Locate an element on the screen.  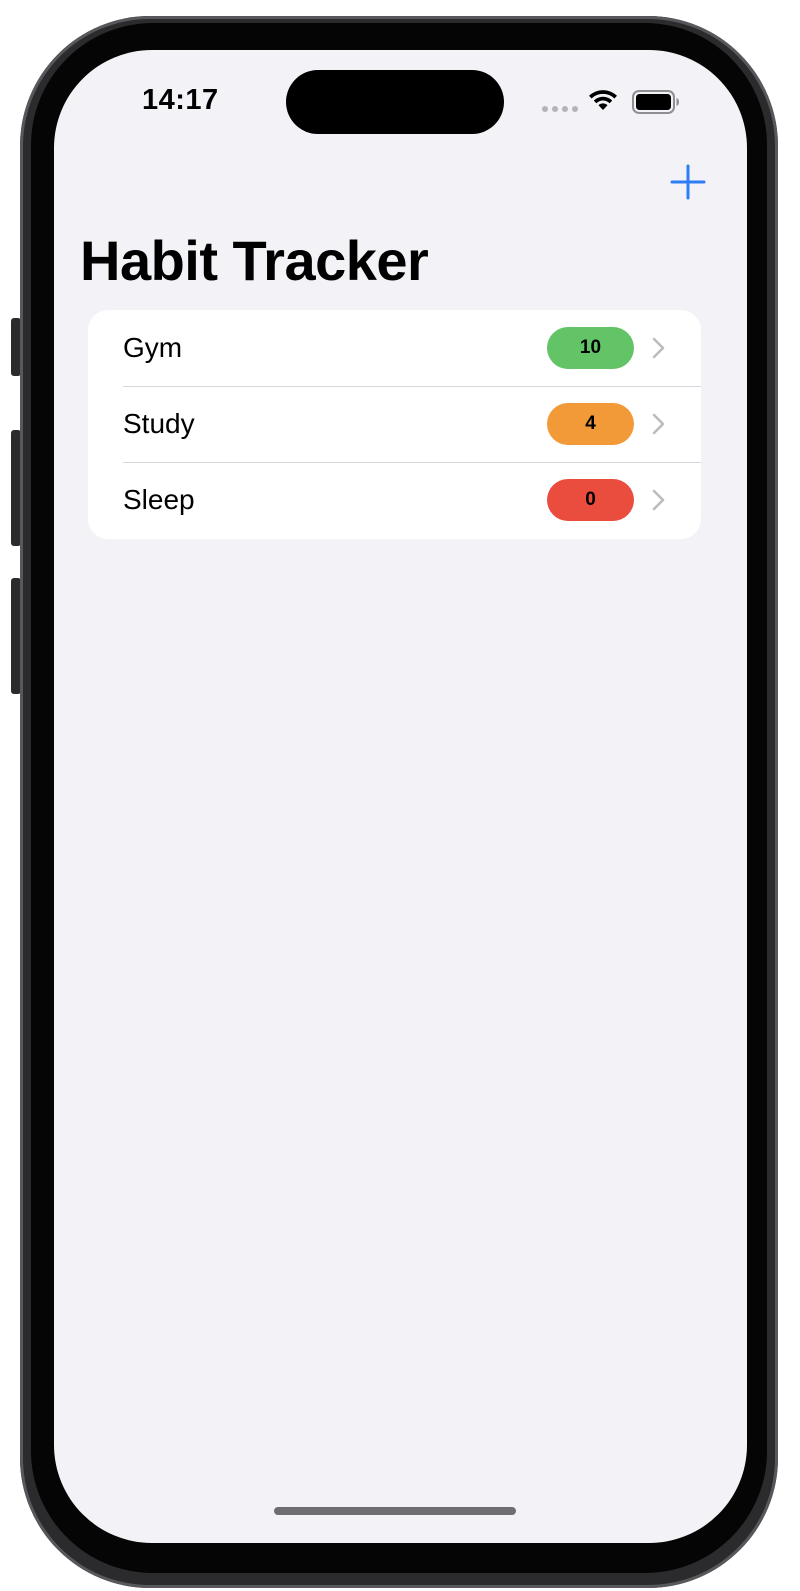
status-time: 14:17 is located at coordinates (180, 100).